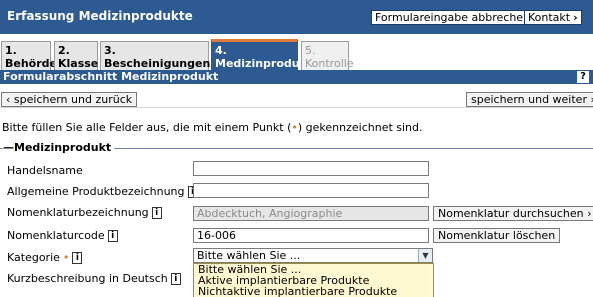 This screenshot has height=297, width=593. I want to click on save-and-next-label: speichern und weiter, so click(529, 99).